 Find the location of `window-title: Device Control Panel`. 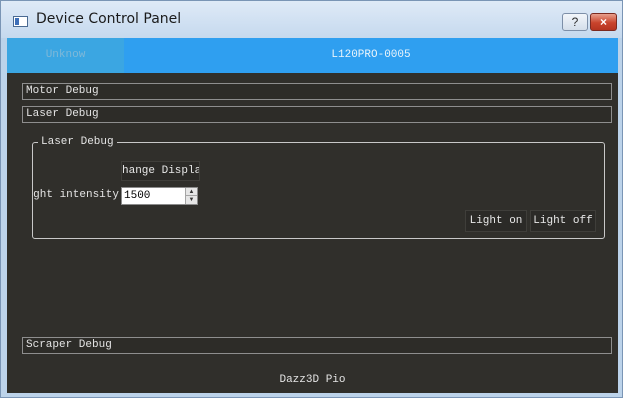

window-title: Device Control Panel is located at coordinates (109, 19).